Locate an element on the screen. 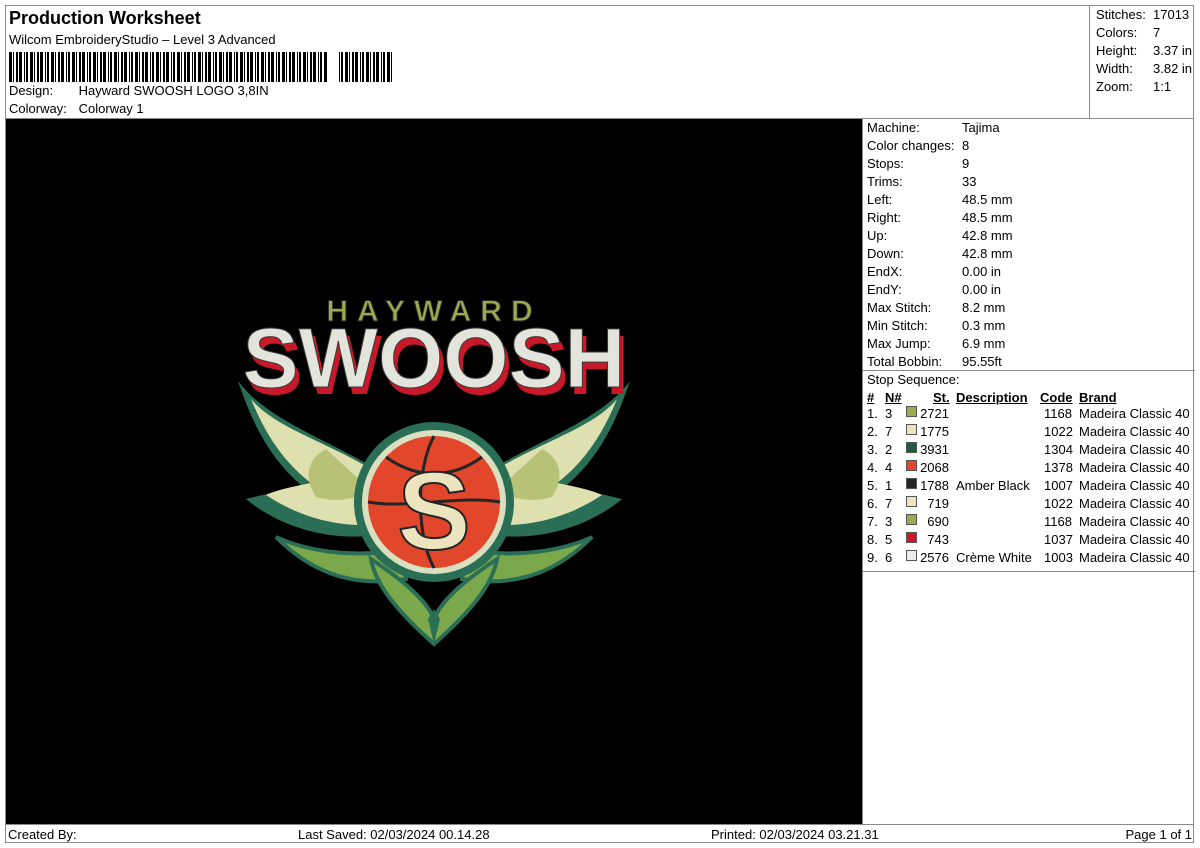  stop-row: 4. 4 2068 1378 Madeira Classic 40 is located at coordinates (1028, 469).